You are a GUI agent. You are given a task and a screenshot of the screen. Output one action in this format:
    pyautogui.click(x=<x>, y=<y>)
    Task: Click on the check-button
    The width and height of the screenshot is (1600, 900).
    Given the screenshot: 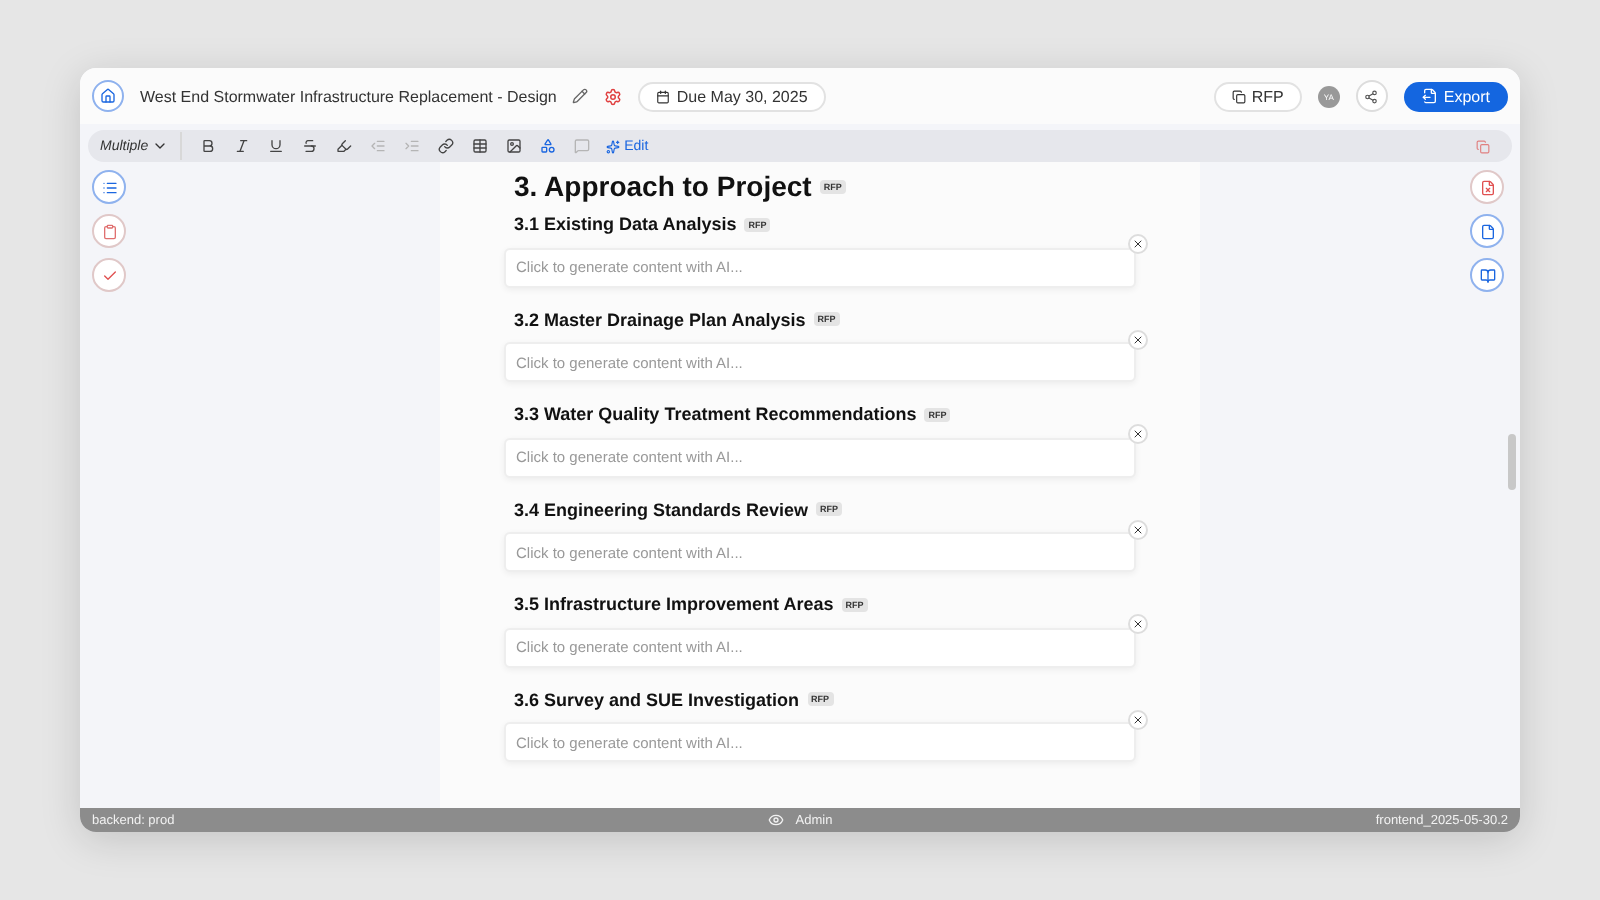 What is the action you would take?
    pyautogui.click(x=109, y=275)
    